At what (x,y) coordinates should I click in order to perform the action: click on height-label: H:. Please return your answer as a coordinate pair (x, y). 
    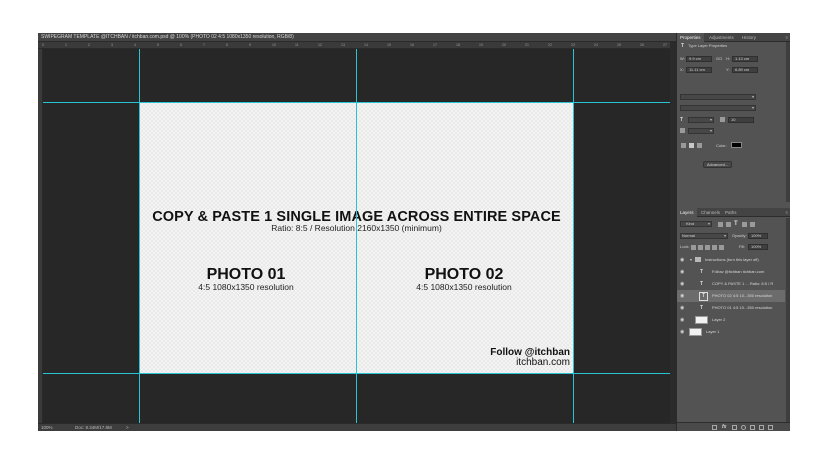
    Looking at the image, I should click on (728, 58).